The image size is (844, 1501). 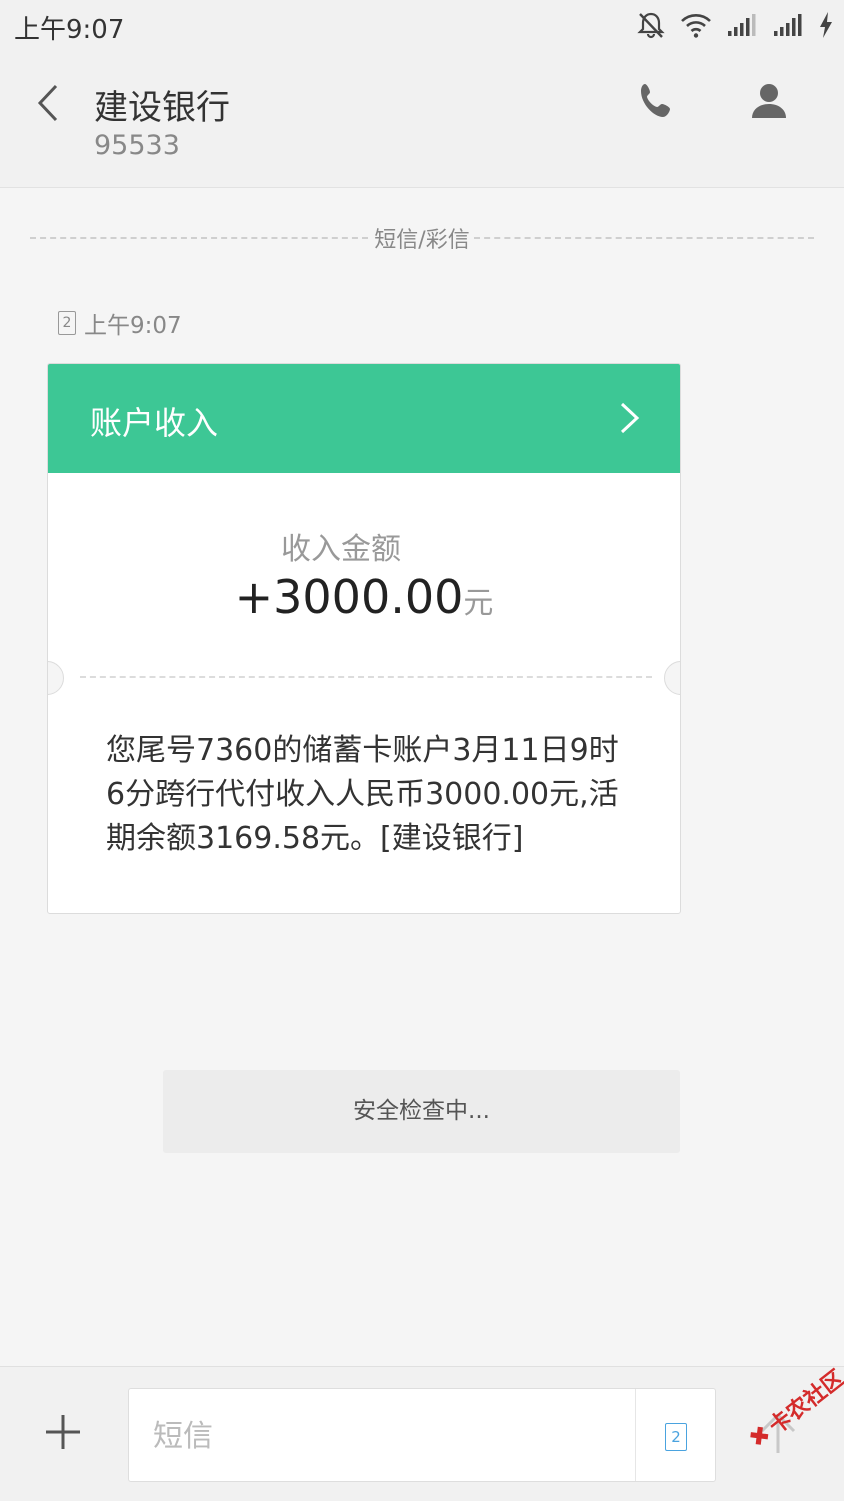 What do you see at coordinates (630, 418) in the screenshot?
I see `chevron-right-icon` at bounding box center [630, 418].